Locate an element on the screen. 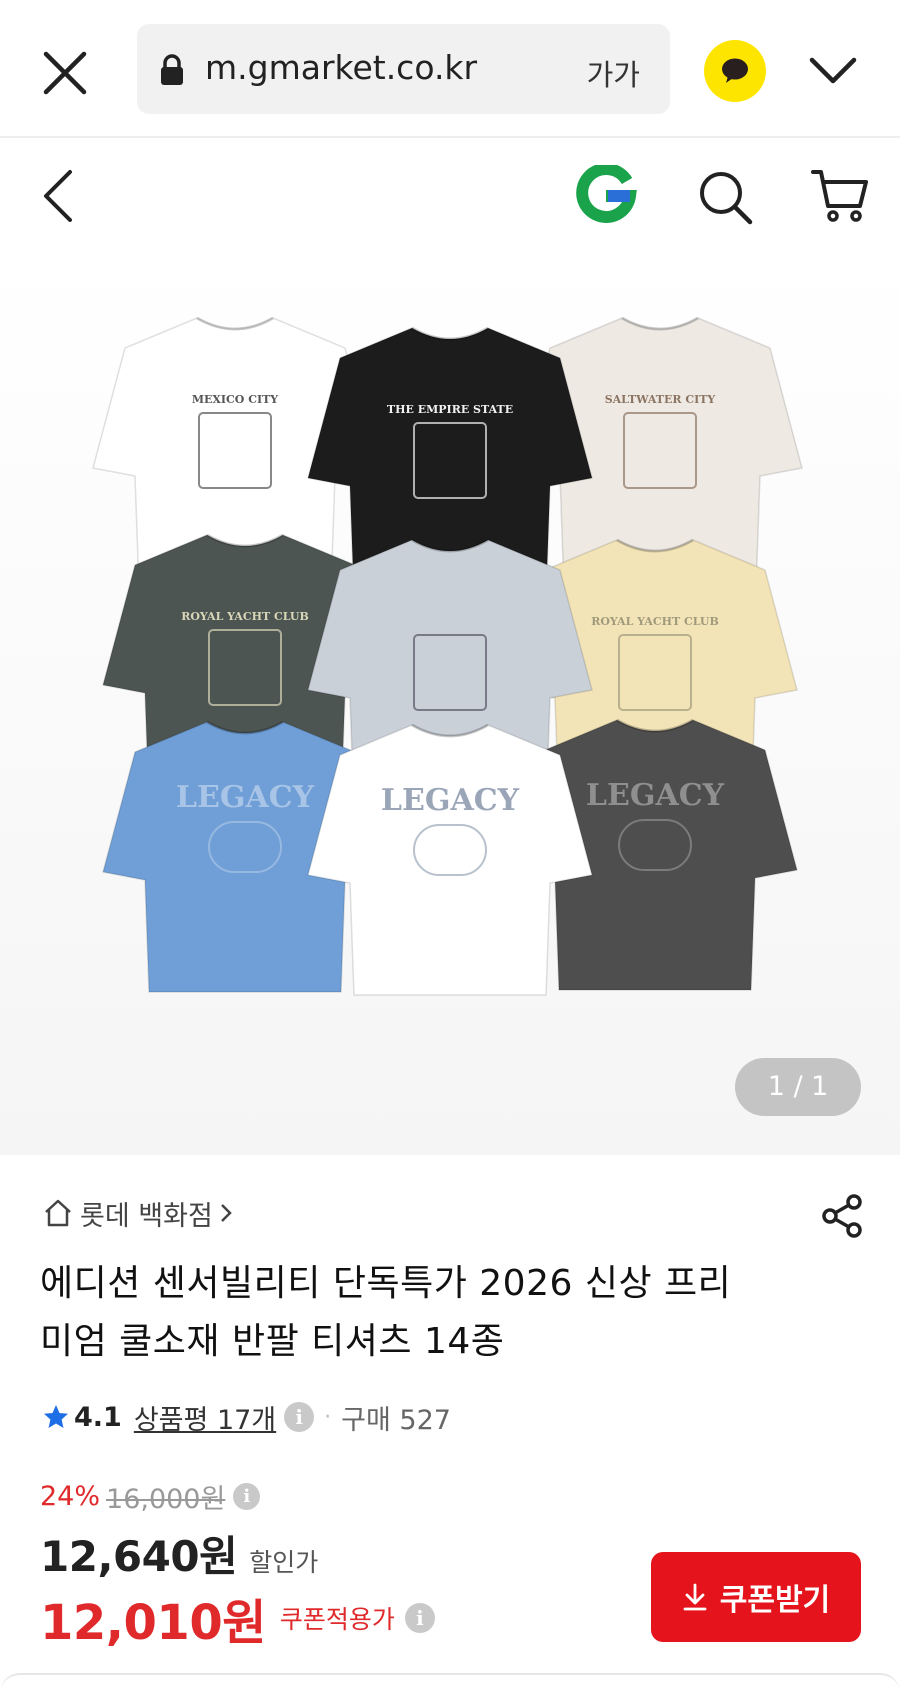 The image size is (900, 1690). kakao-share-button is located at coordinates (735, 71).